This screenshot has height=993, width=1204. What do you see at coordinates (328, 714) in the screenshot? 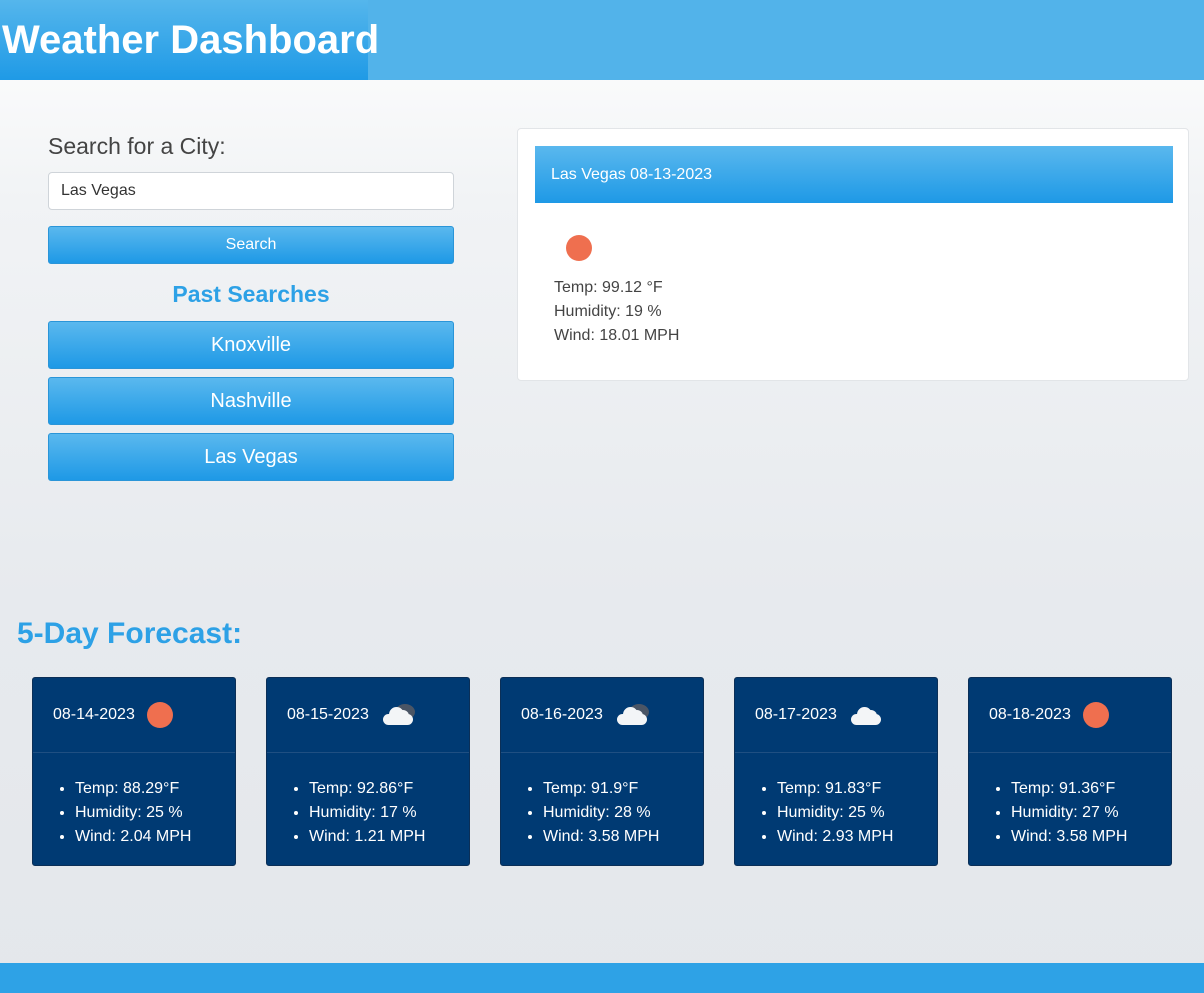
I see `forecast-date: 08-15-2023` at bounding box center [328, 714].